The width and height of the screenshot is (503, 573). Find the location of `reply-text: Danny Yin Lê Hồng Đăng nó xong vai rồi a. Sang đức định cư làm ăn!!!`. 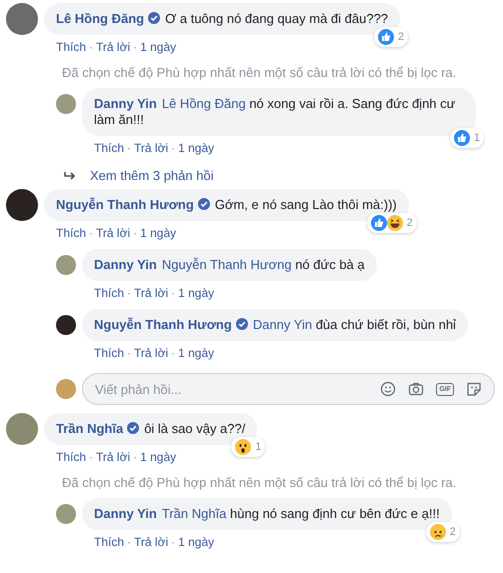

reply-text: Danny Yin Lê Hồng Đăng nó xong vai rồi a. Sang đức định cư làm ăn!!! is located at coordinates (275, 111).